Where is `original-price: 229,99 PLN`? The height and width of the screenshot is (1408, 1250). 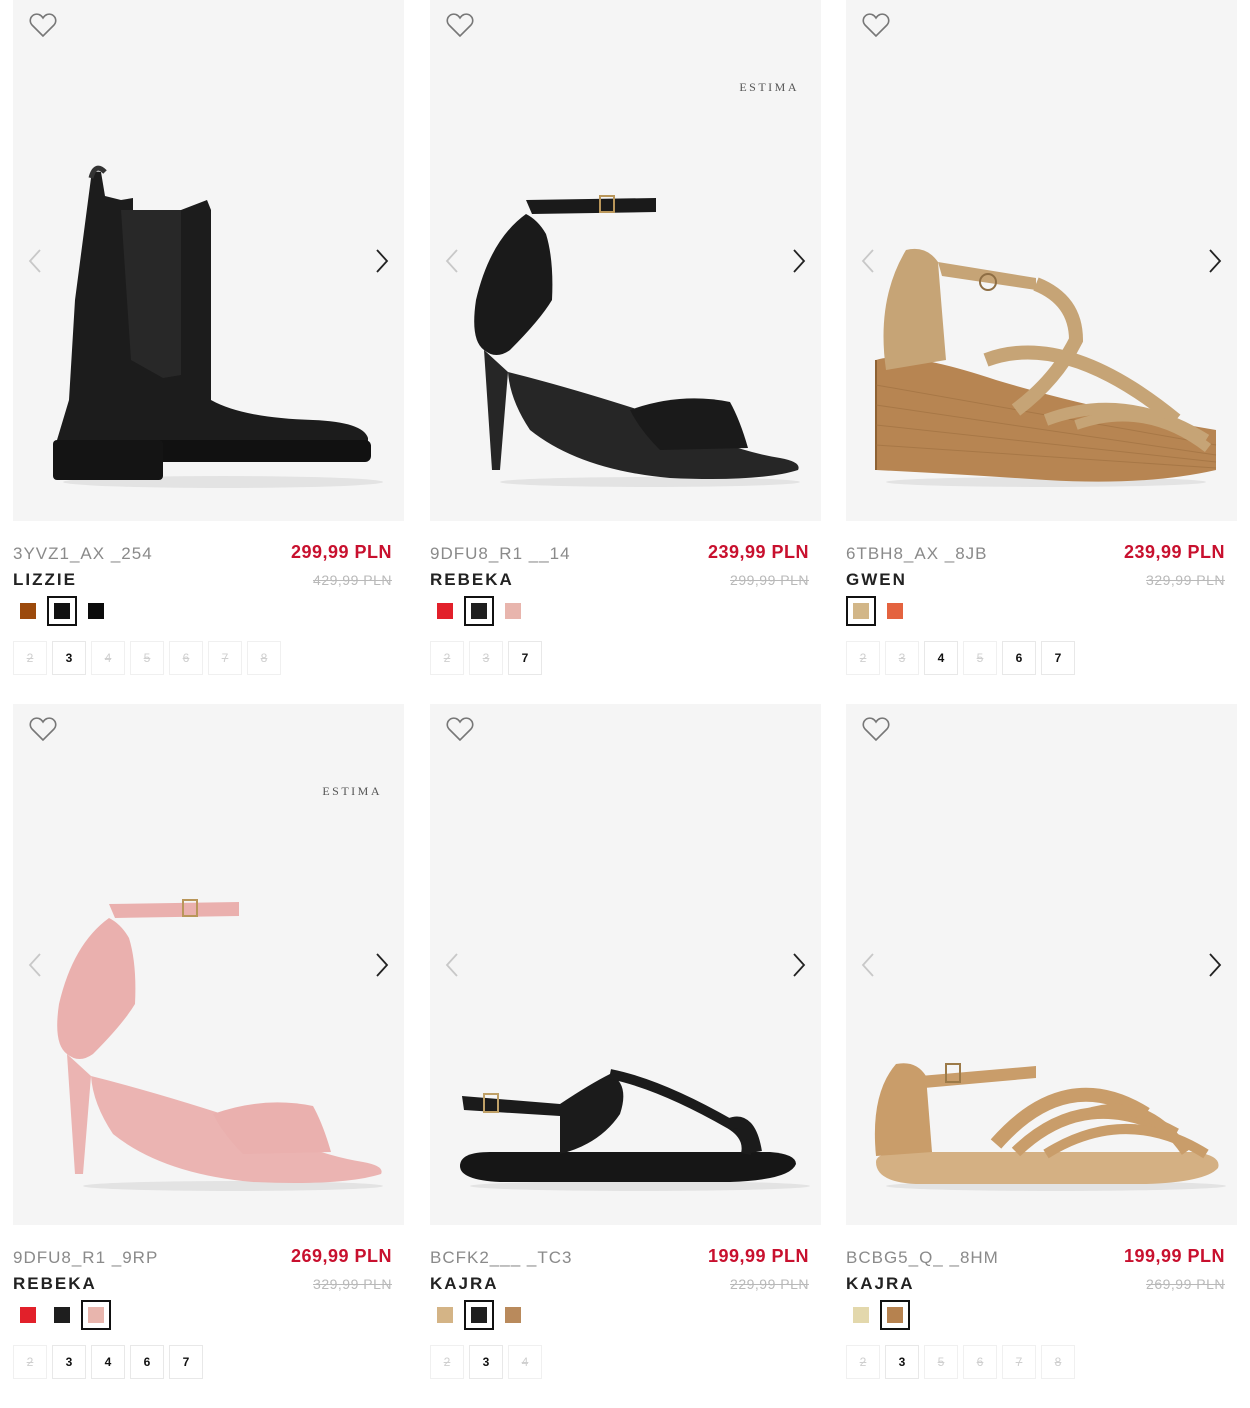 original-price: 229,99 PLN is located at coordinates (769, 1284).